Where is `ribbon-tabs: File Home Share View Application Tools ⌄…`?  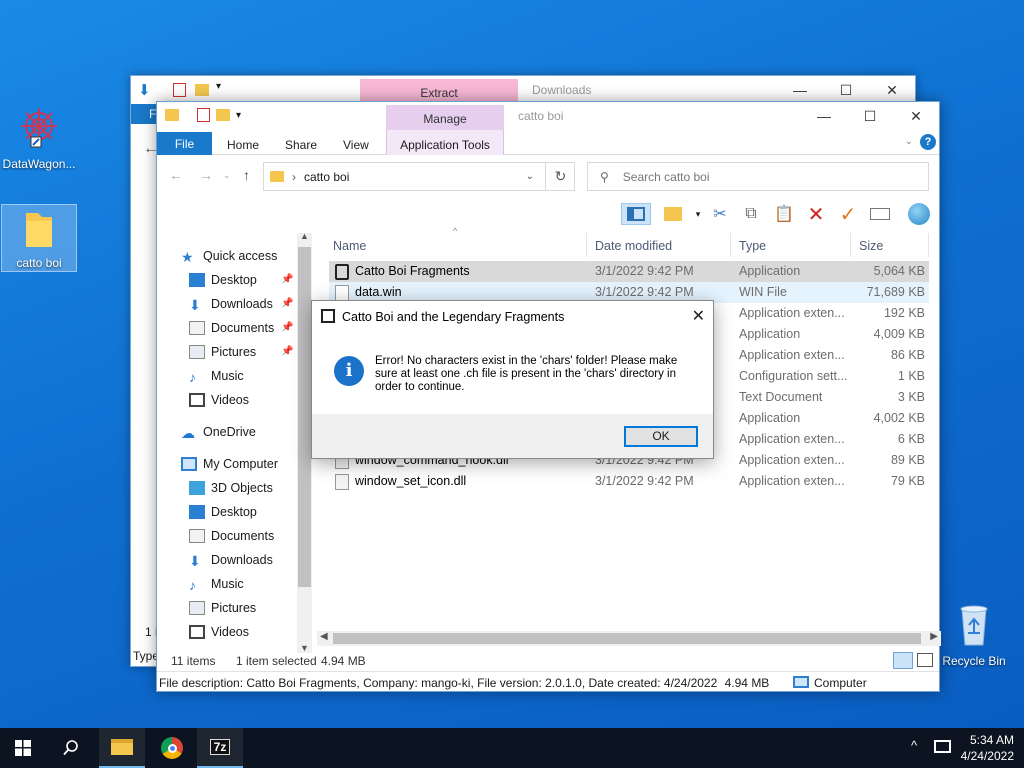 ribbon-tabs: File Home Share View Application Tools ⌄… is located at coordinates (548, 142).